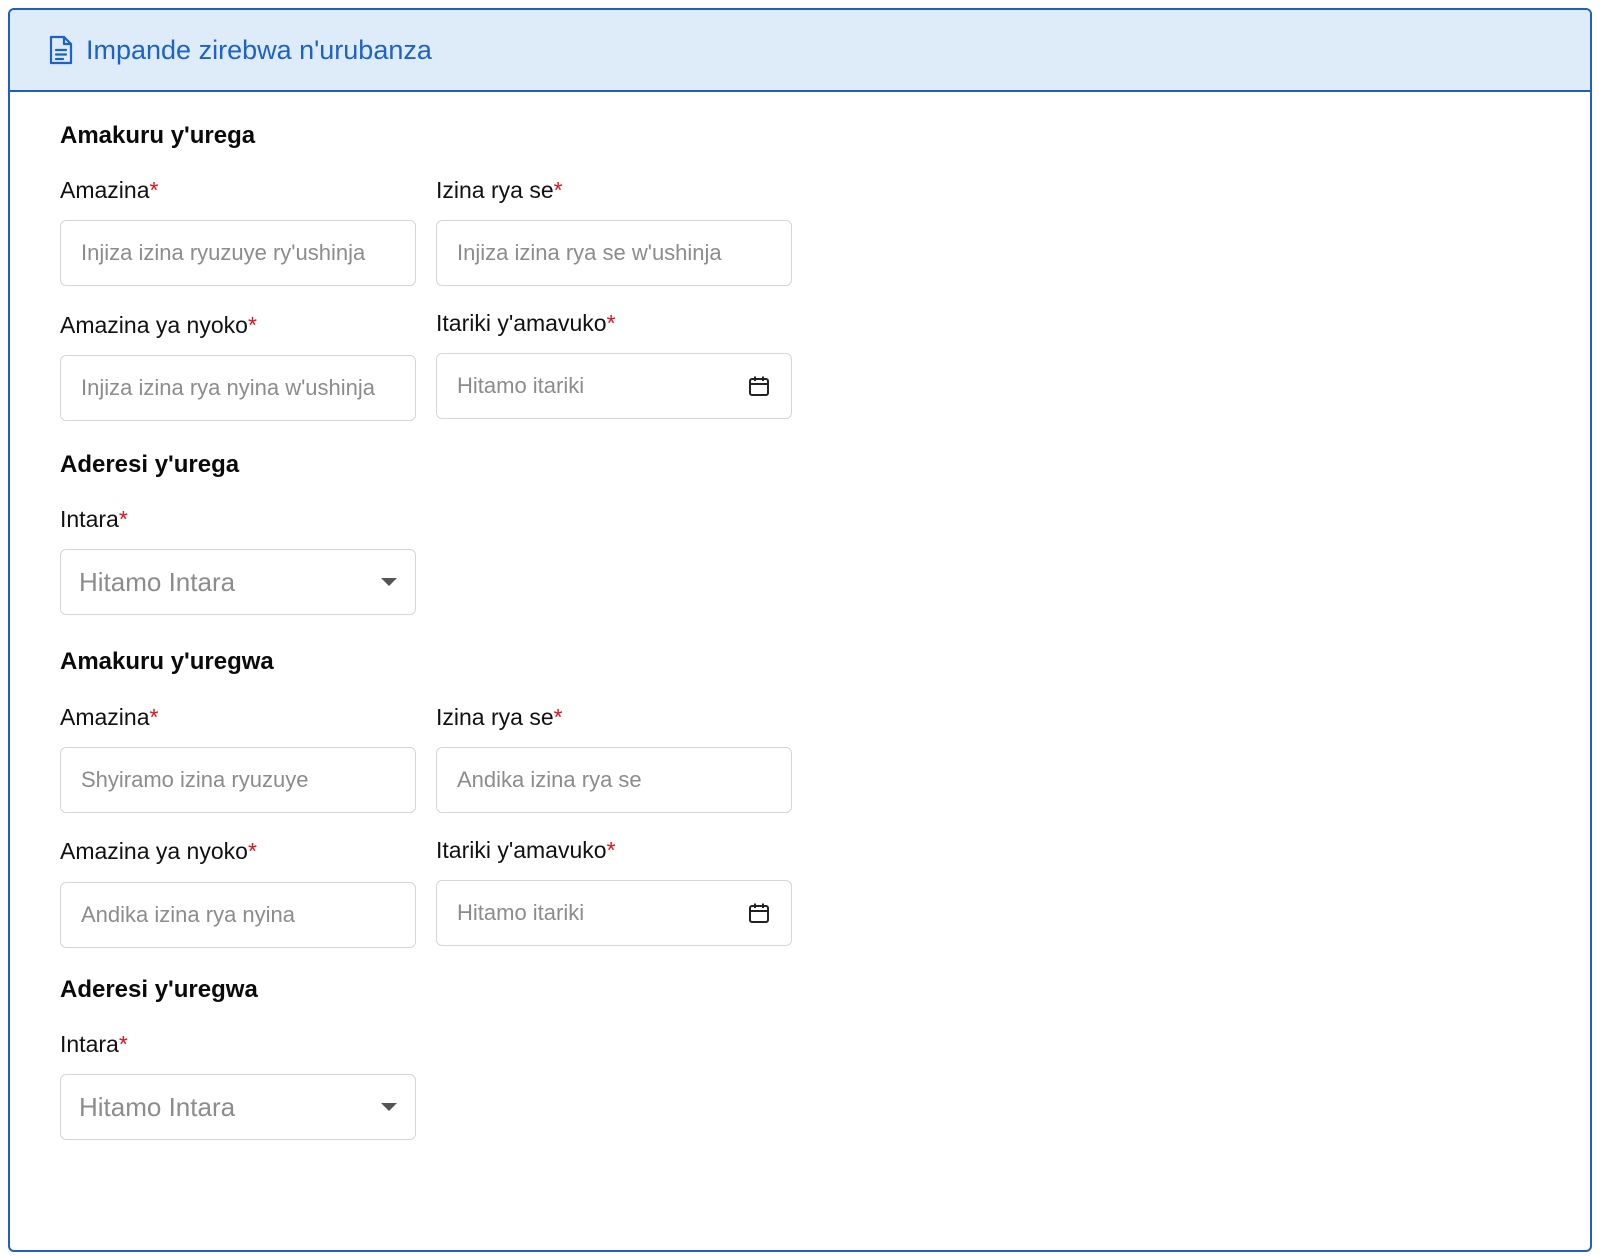 Image resolution: width=1600 pixels, height=1257 pixels. Describe the element at coordinates (158, 135) in the screenshot. I see `plaintiff-section-title: Amakuru y'urega` at that location.